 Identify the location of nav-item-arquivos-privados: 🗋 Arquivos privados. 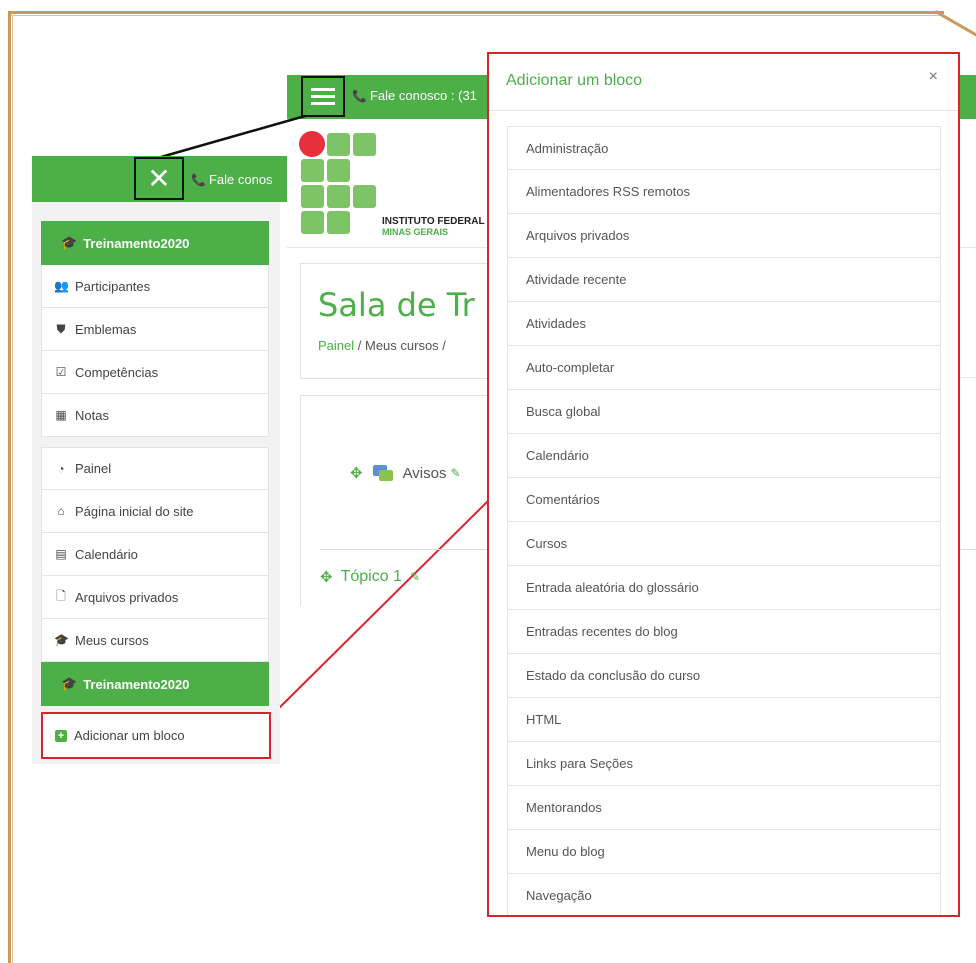
(155, 597).